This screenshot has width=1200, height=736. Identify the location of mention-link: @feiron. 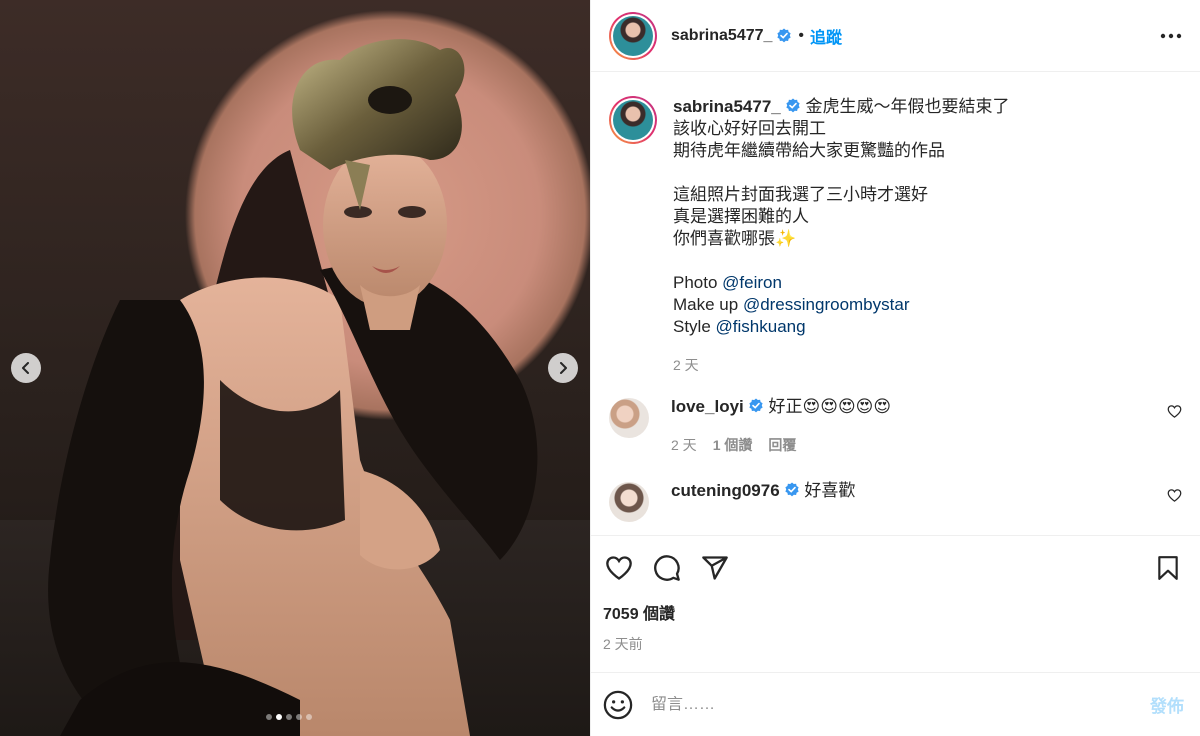
(752, 282).